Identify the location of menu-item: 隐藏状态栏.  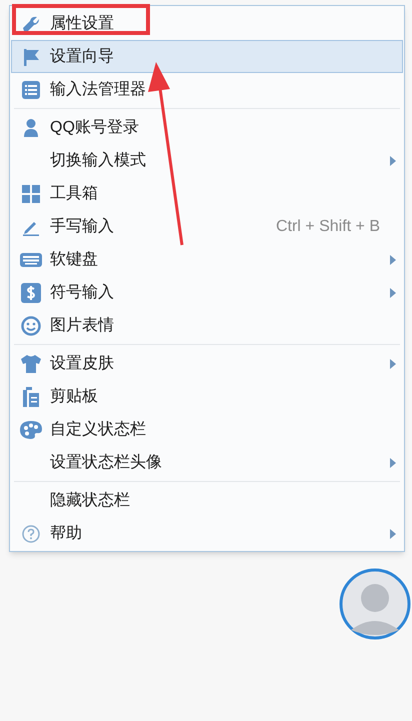
(207, 500).